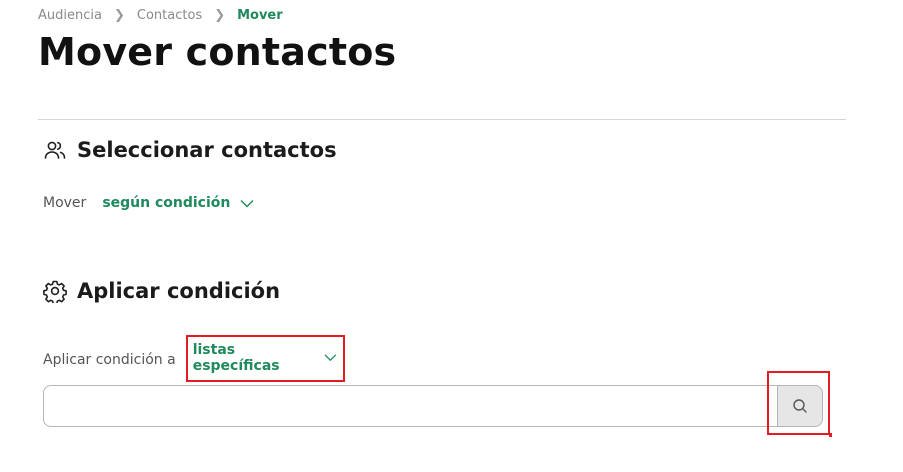 The height and width of the screenshot is (472, 903). What do you see at coordinates (442, 119) in the screenshot?
I see `divider` at bounding box center [442, 119].